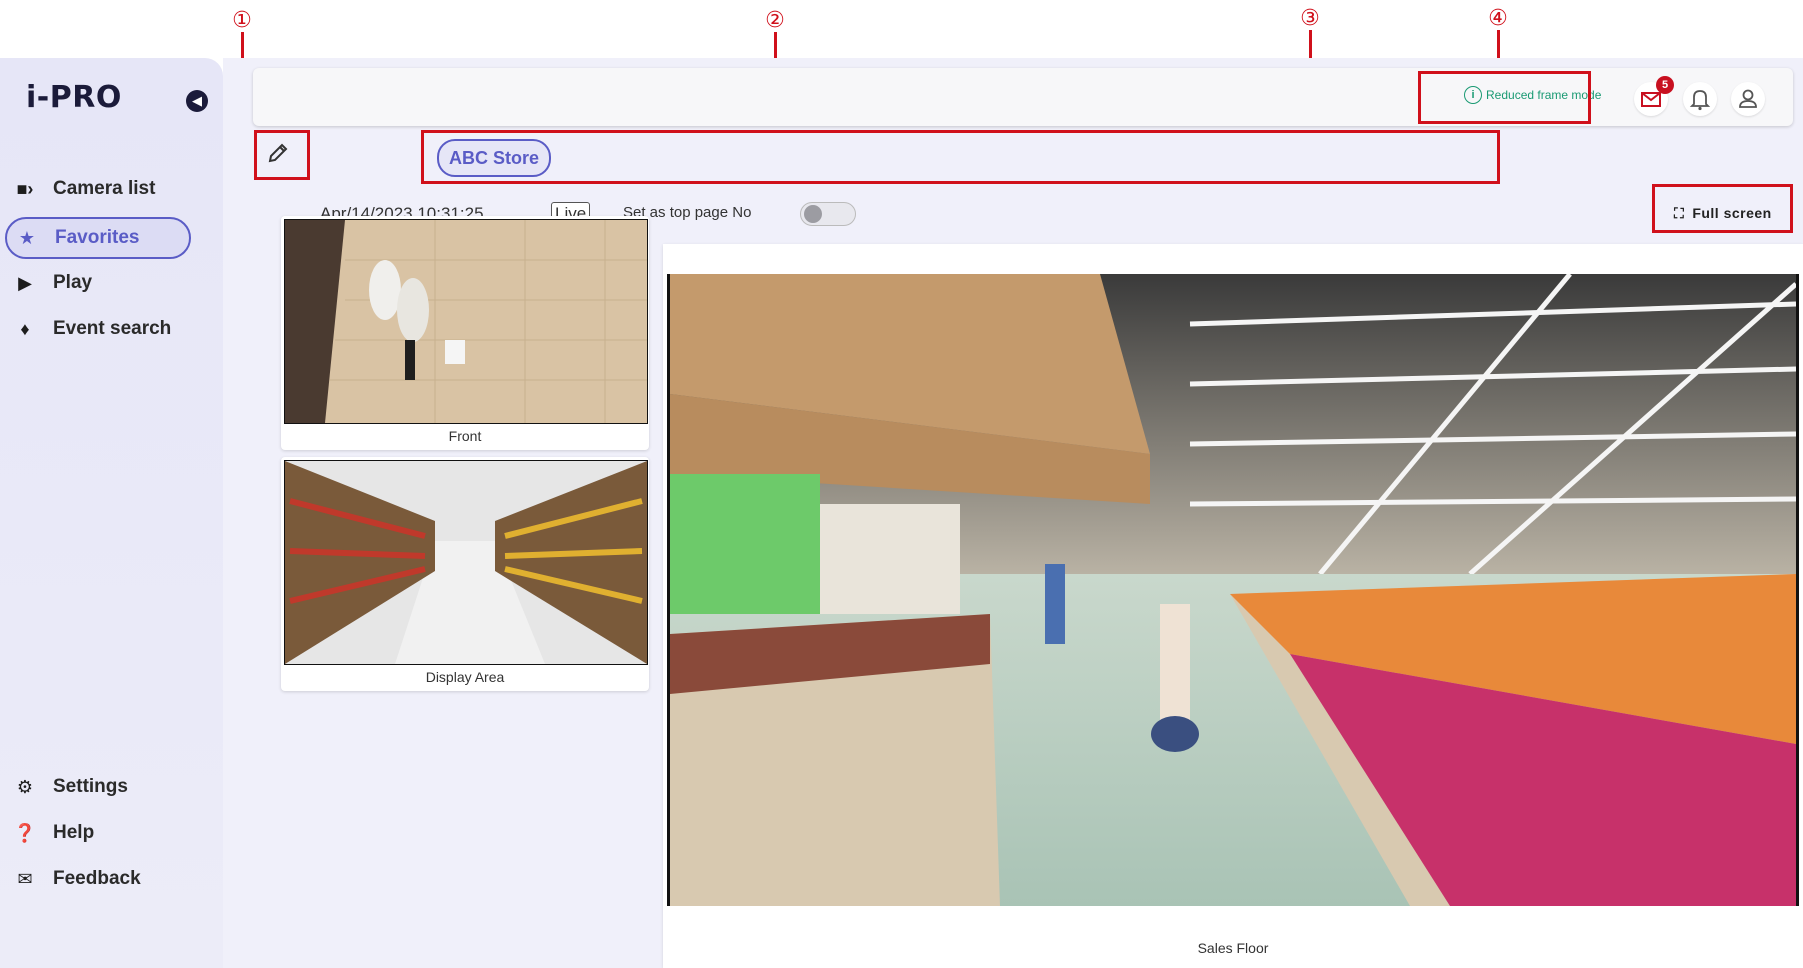  I want to click on sidebar-item-play: ▶ Play, so click(111, 283).